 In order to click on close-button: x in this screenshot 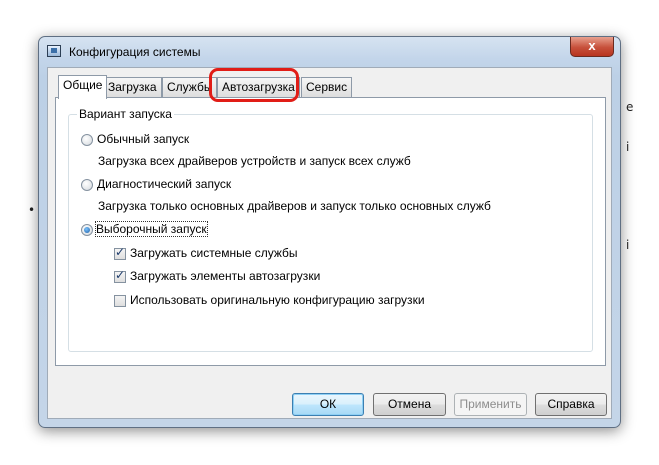, I will do `click(592, 47)`.